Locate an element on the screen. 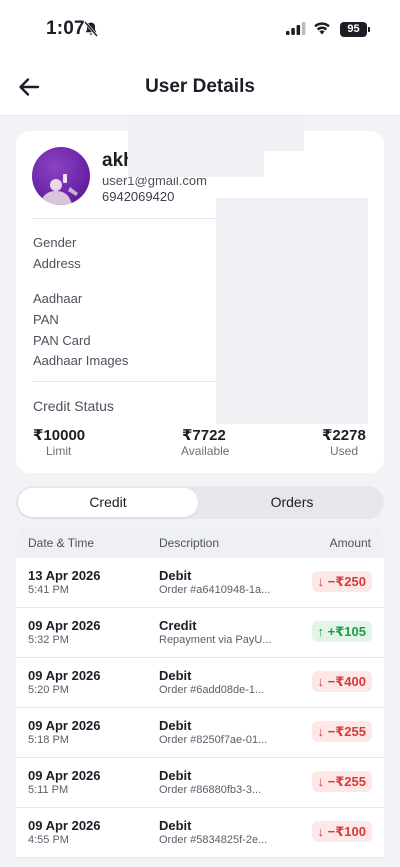  transaction-tabs: Credit Orders is located at coordinates (200, 502).